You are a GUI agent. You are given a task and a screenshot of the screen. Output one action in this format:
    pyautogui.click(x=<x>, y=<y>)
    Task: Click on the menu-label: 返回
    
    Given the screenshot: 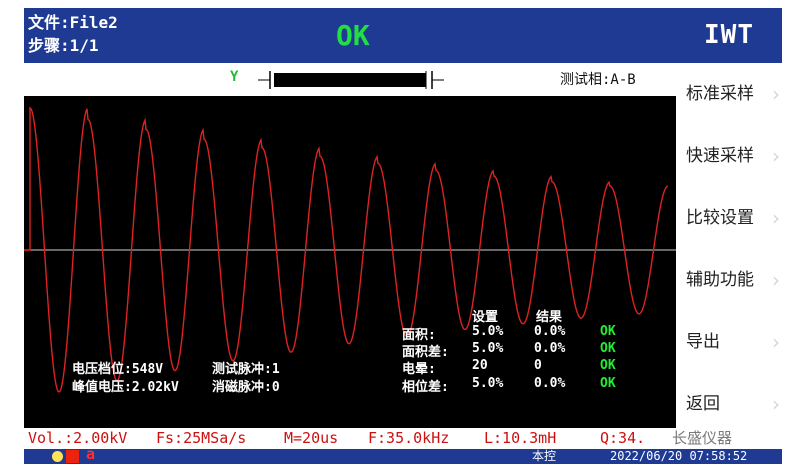 What is the action you would take?
    pyautogui.click(x=703, y=404)
    